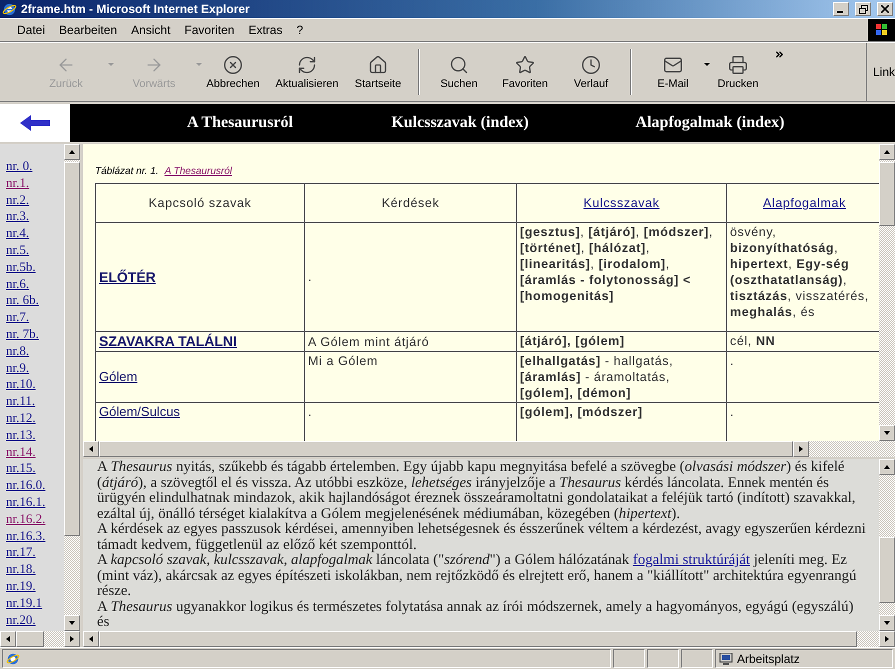  What do you see at coordinates (18, 351) in the screenshot?
I see `sidebar-link: nr.8.` at bounding box center [18, 351].